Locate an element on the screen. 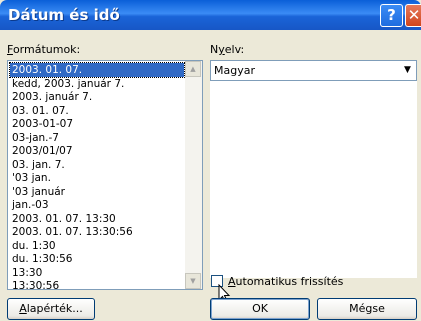  format-list-item: 13:30:56 is located at coordinates (35, 284).